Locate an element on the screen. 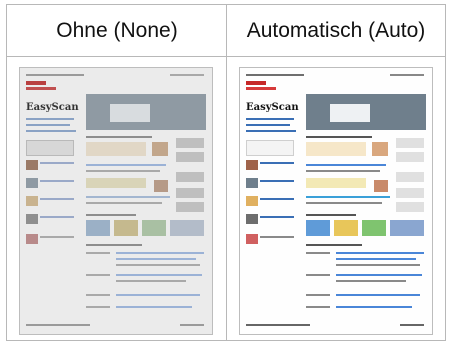 The height and width of the screenshot is (347, 453). column-header-none: Ohne (None) is located at coordinates (117, 30).